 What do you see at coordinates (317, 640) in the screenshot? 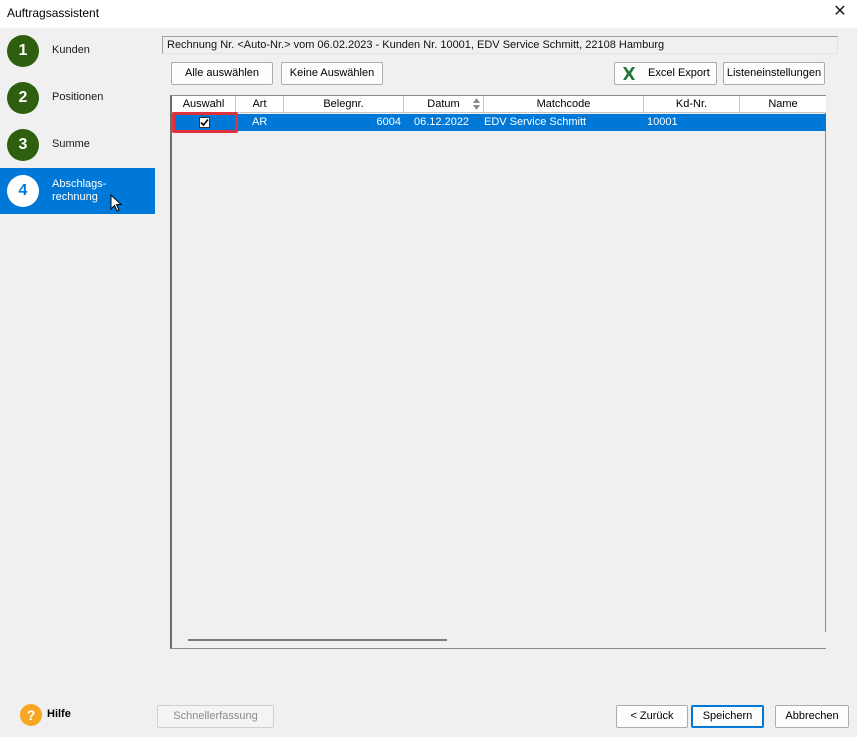
I see `scrollbar-thumb` at bounding box center [317, 640].